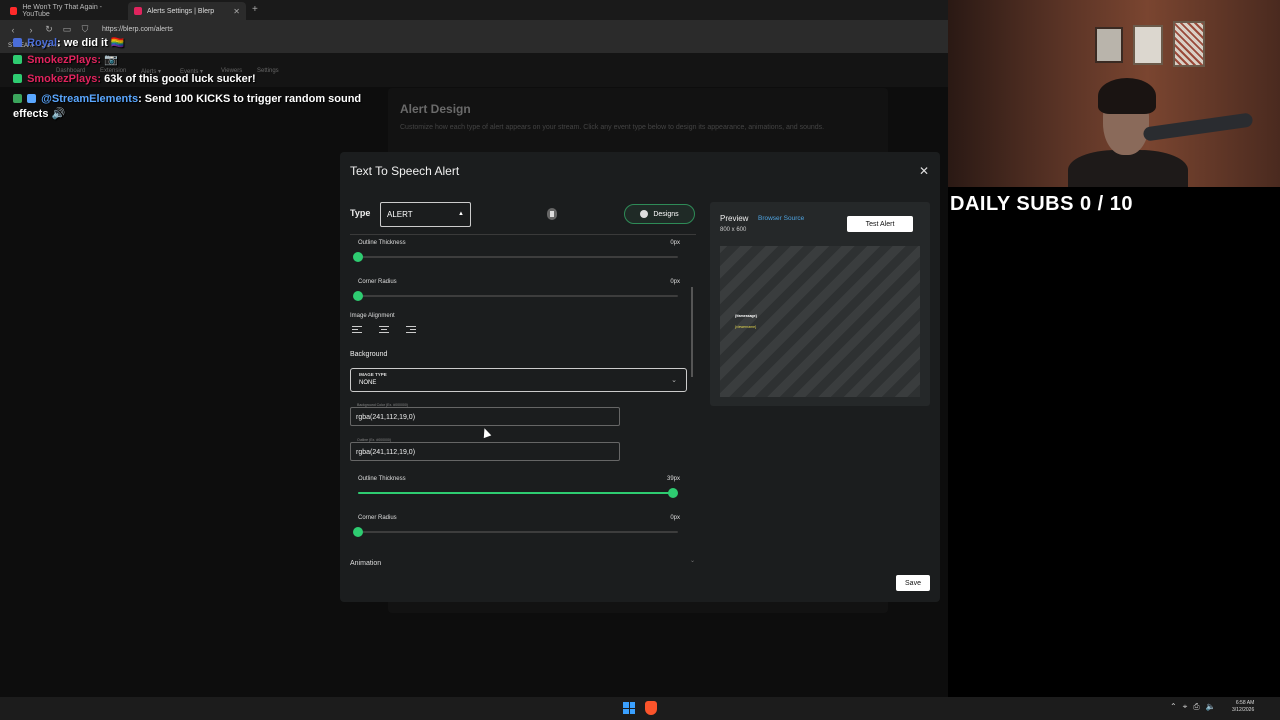 This screenshot has width=1280, height=720. What do you see at coordinates (386, 417) in the screenshot?
I see `background-color-value: rgba(241,112,19,0)` at bounding box center [386, 417].